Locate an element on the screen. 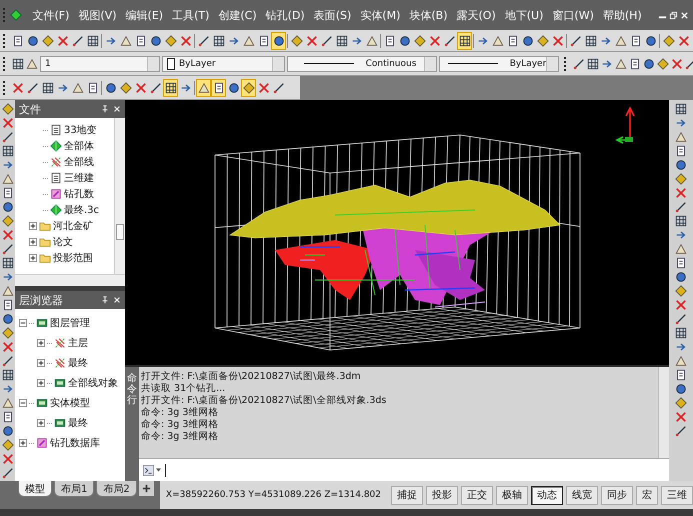  tree-item: 钻孔数据库 is located at coordinates (75, 443).